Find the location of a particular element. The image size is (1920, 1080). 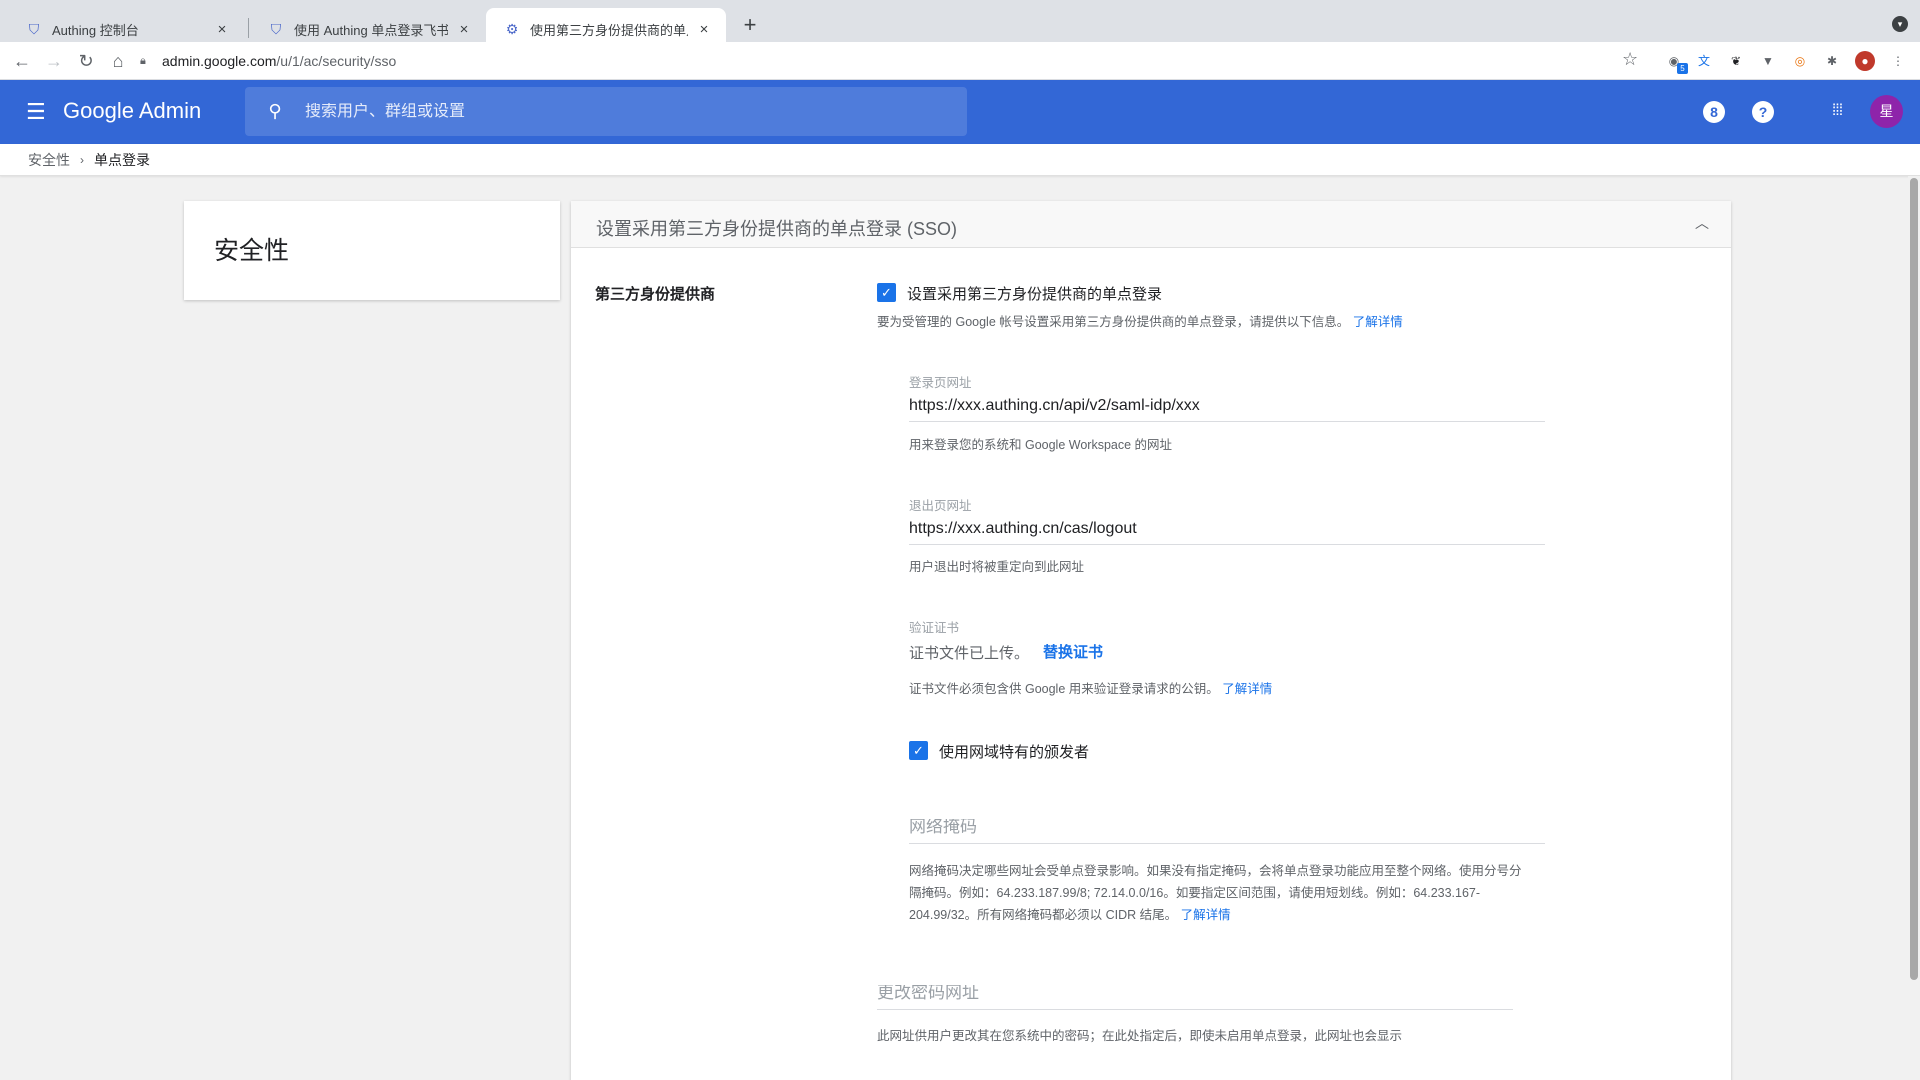

signin-url-label: 登录页网址 is located at coordinates (940, 383).